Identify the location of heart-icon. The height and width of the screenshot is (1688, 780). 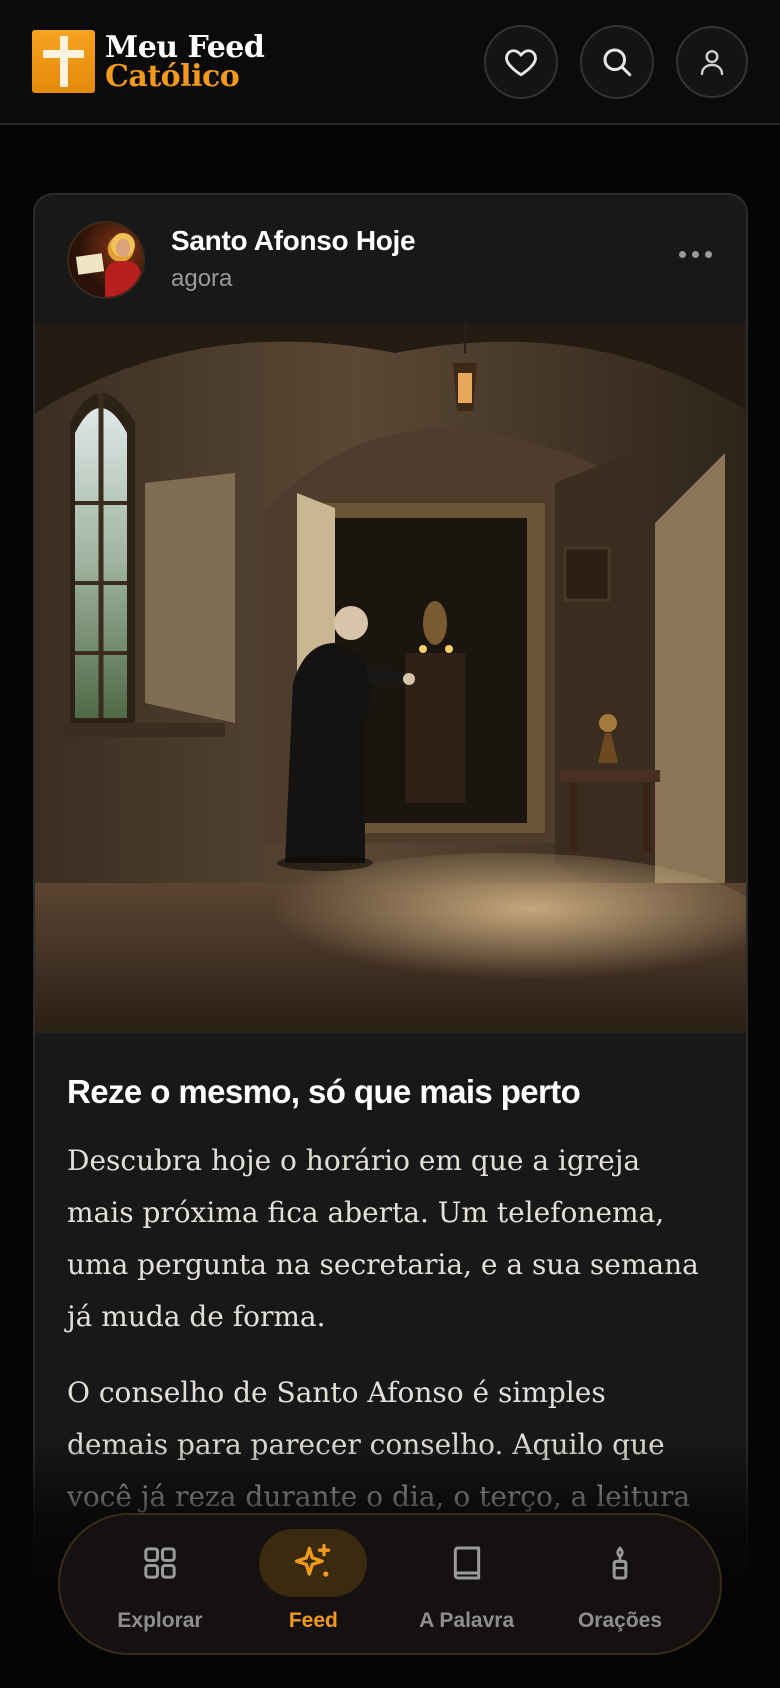
(521, 63).